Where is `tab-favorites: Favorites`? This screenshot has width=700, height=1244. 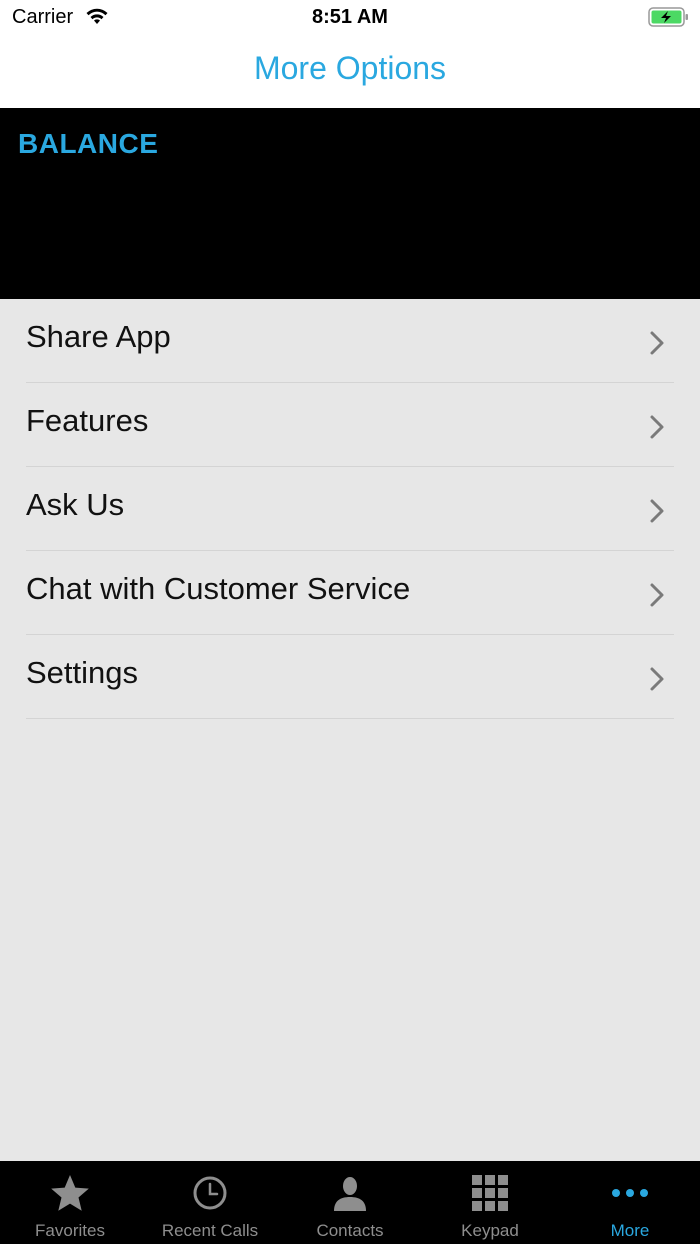 tab-favorites: Favorites is located at coordinates (70, 1202).